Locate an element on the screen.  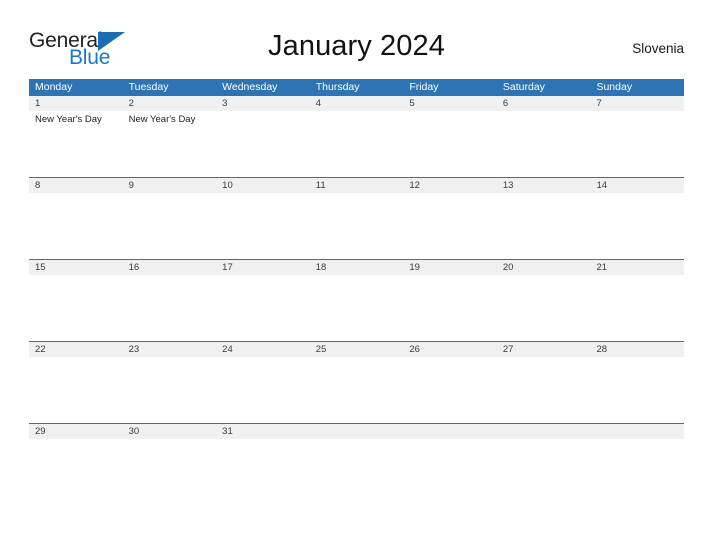
day-number: 10 is located at coordinates (263, 185).